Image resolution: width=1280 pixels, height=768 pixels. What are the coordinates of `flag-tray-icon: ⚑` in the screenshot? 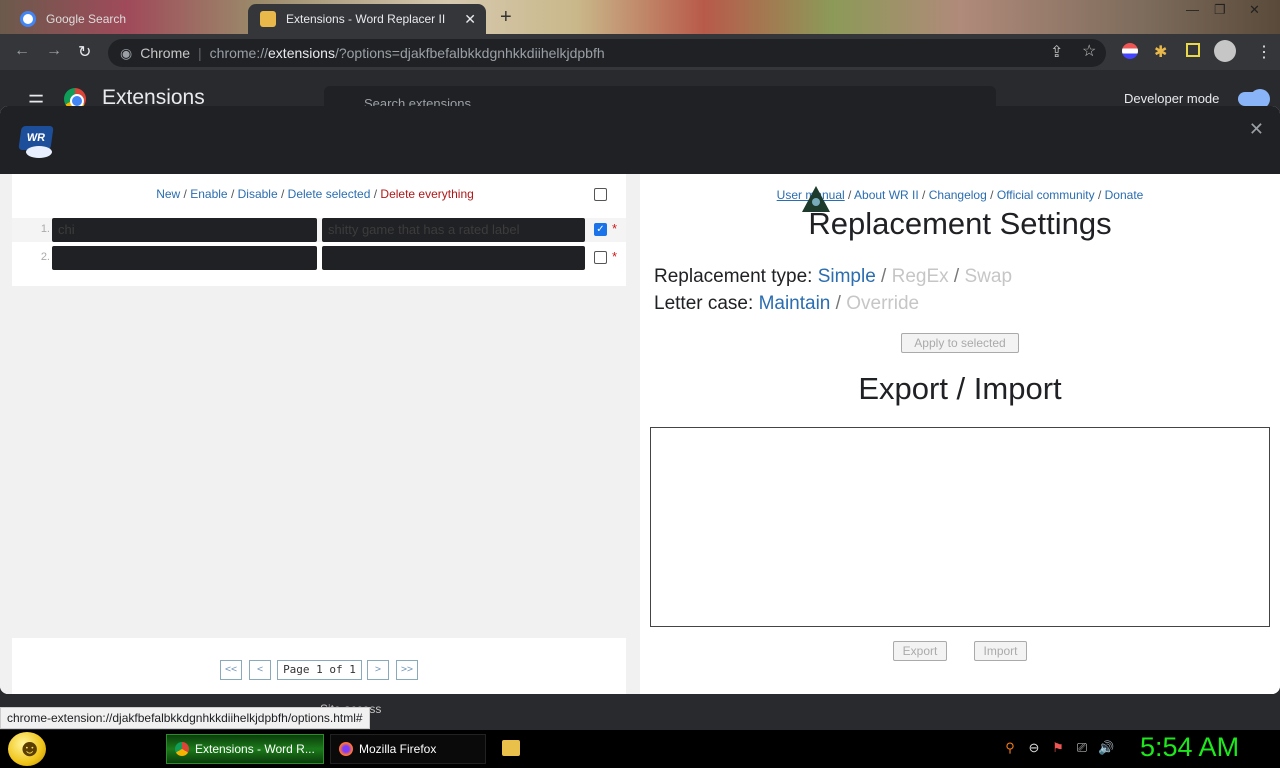 It's located at (1058, 748).